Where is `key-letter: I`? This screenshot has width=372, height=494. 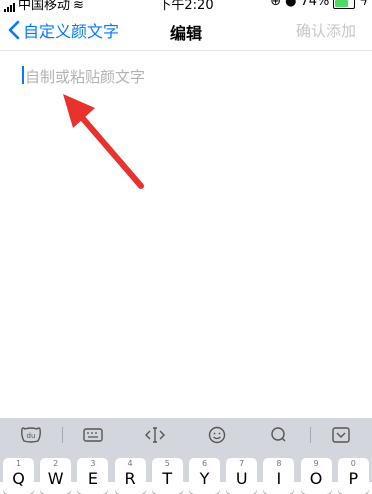 key-letter: I is located at coordinates (279, 478).